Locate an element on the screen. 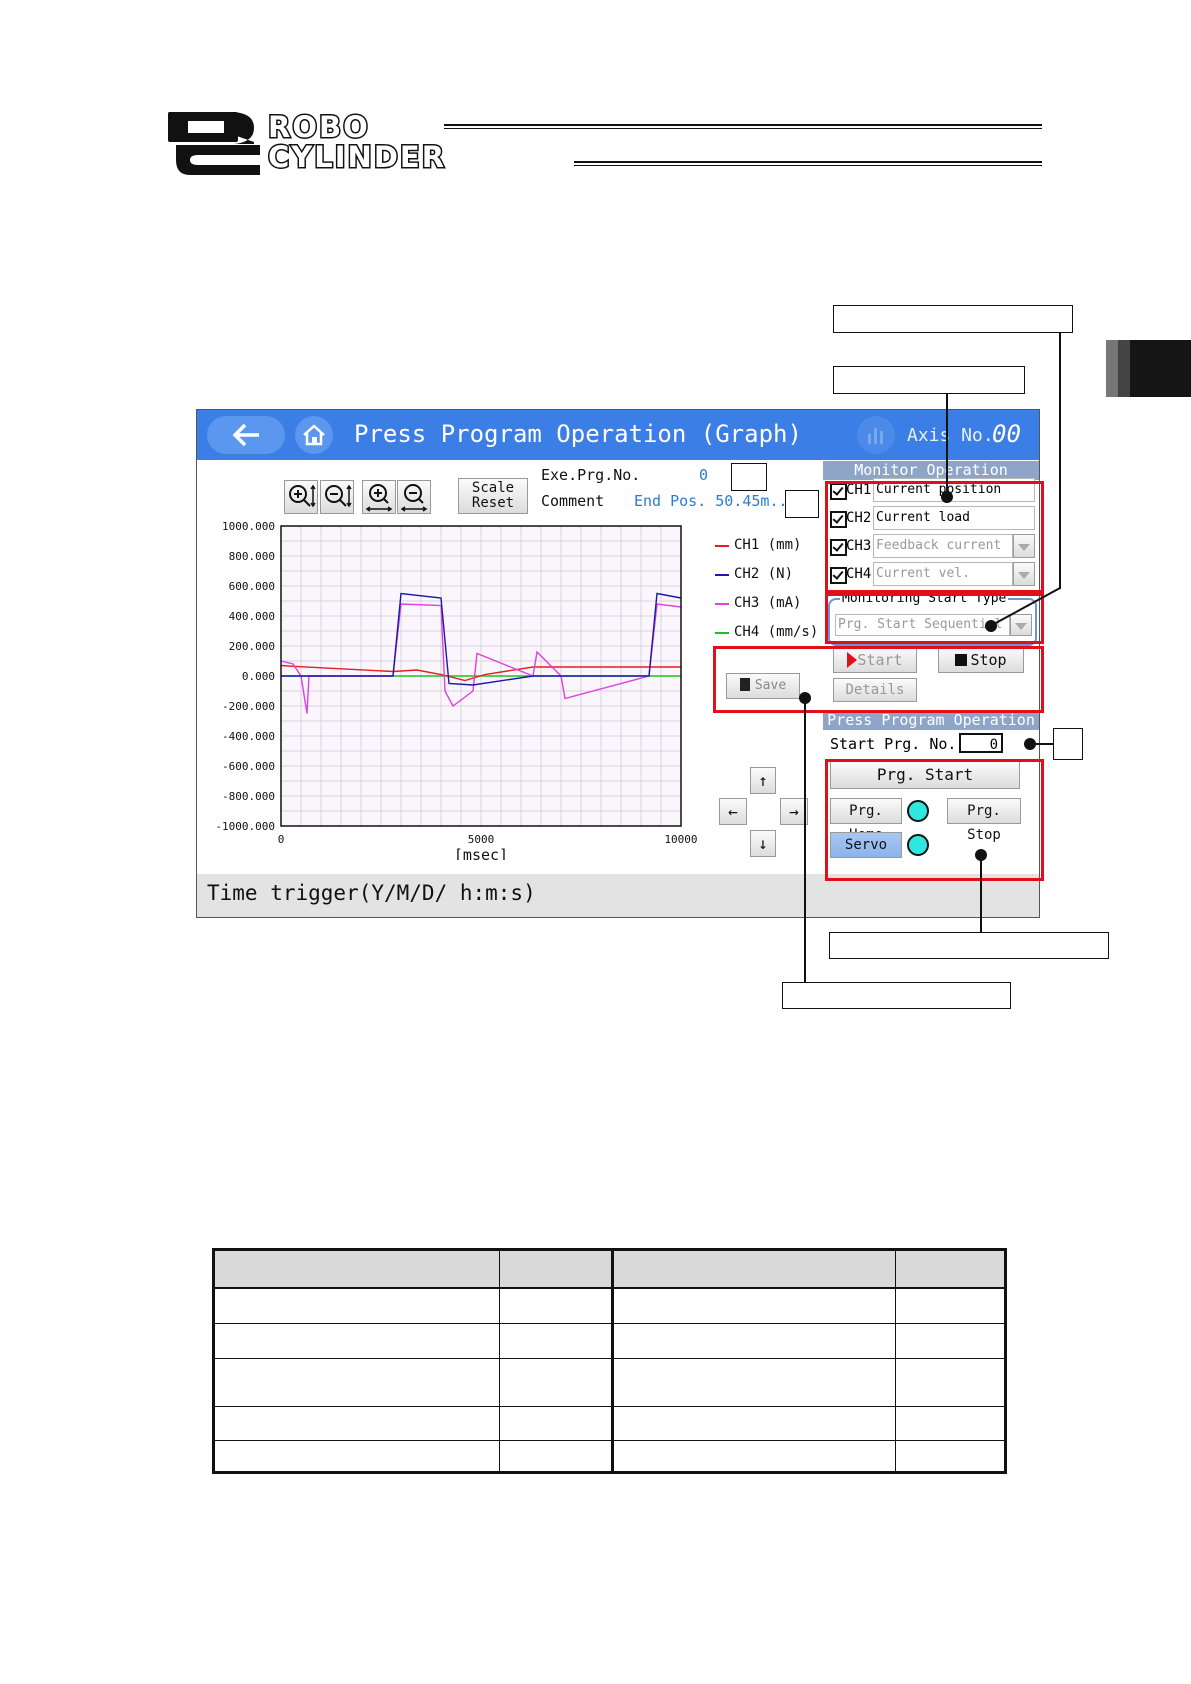 This screenshot has width=1191, height=1684. zoom-in-y-button is located at coordinates (301, 497).